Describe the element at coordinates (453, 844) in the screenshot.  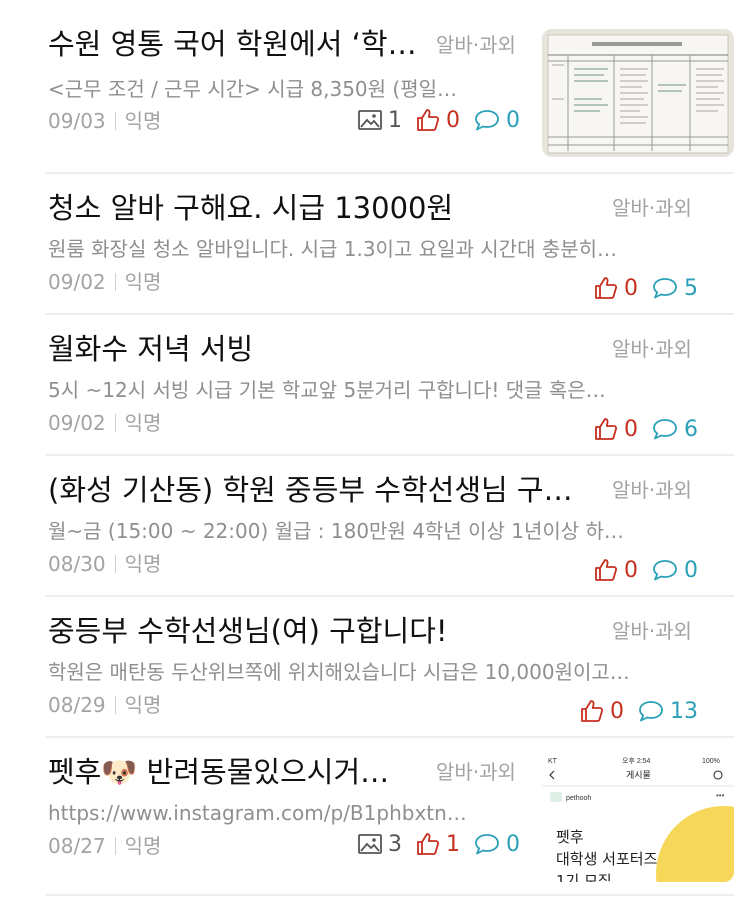
I see `like-count-value: 1` at that location.